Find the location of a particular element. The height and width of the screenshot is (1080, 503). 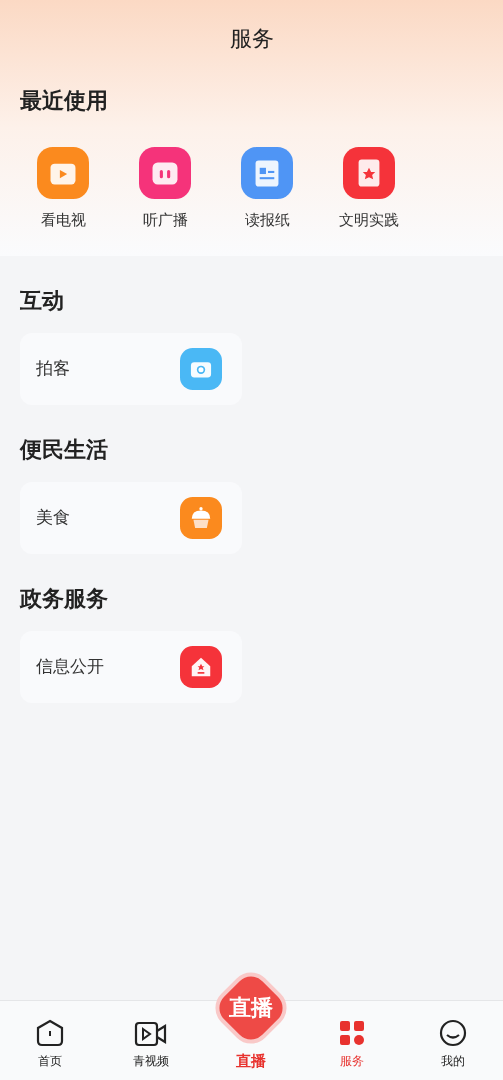

shortcut-item: 读报纸 is located at coordinates (267, 189).